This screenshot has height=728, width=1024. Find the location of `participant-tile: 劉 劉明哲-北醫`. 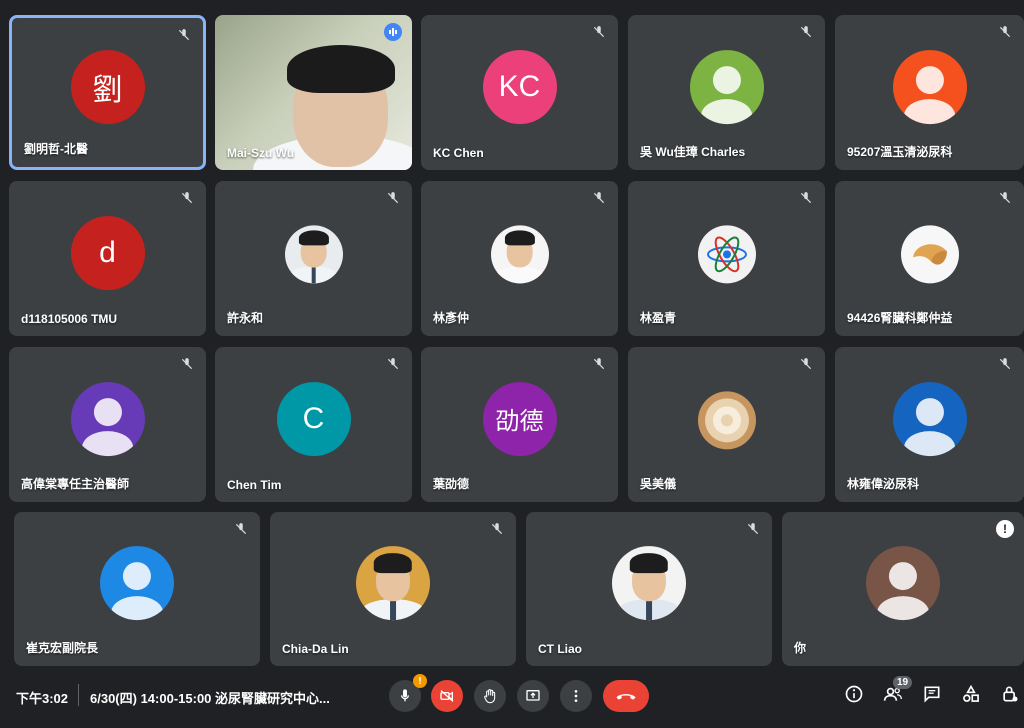

participant-tile: 劉 劉明哲-北醫 is located at coordinates (107, 92).